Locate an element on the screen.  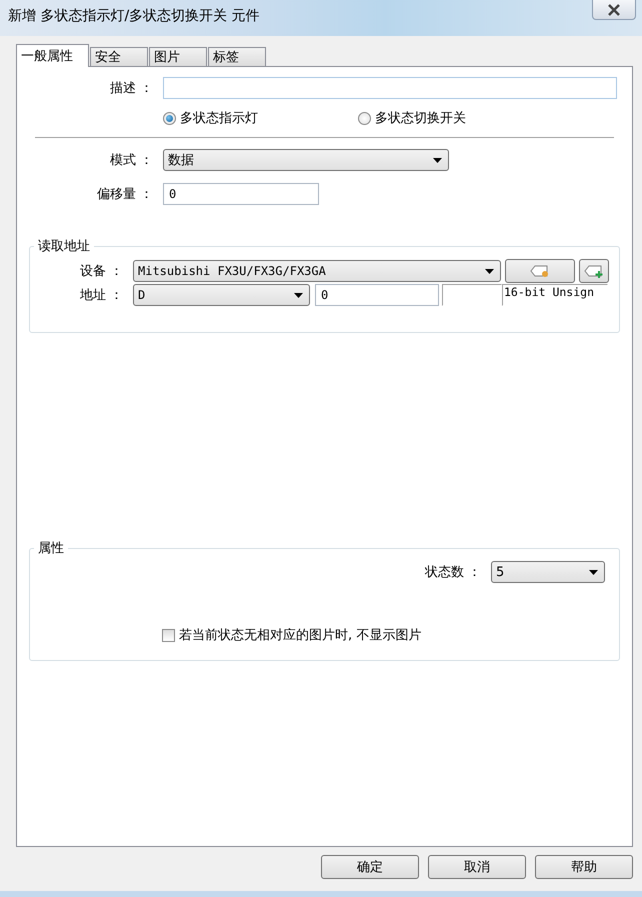
field-label: 偏移量 ： is located at coordinates (125, 194).